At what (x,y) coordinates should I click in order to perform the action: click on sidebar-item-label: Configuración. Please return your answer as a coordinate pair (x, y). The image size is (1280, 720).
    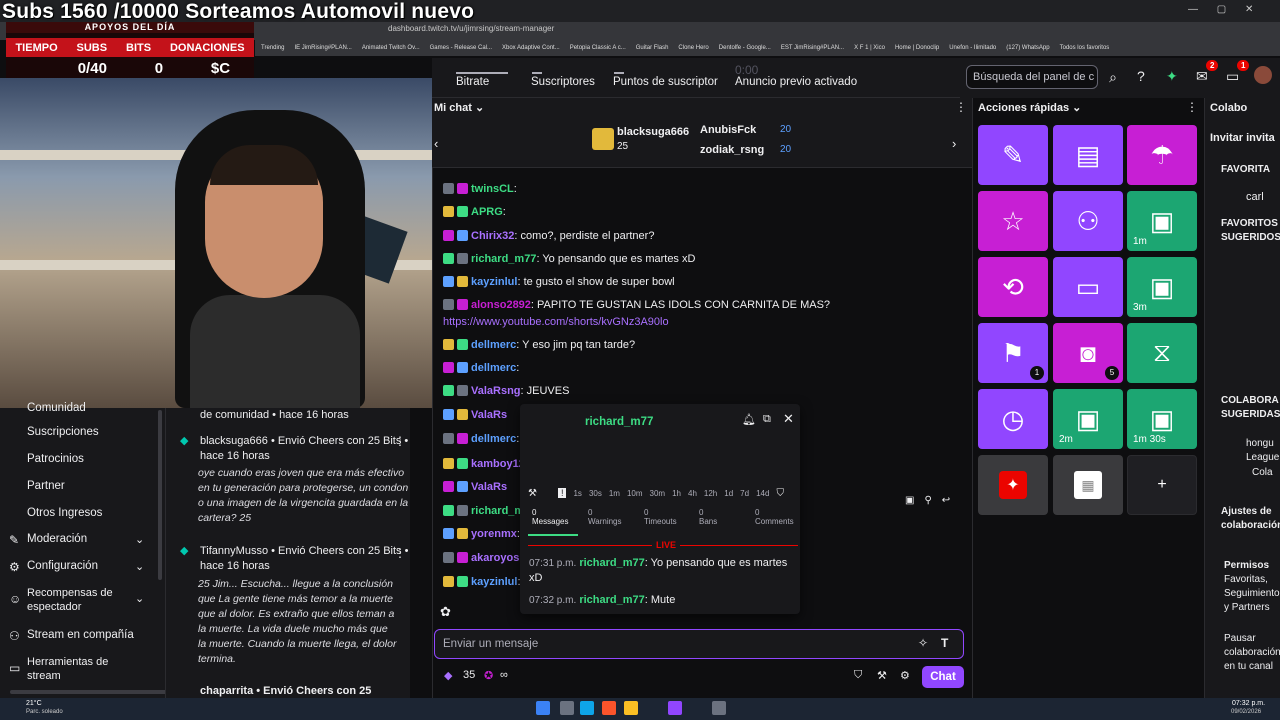
    Looking at the image, I should click on (62, 566).